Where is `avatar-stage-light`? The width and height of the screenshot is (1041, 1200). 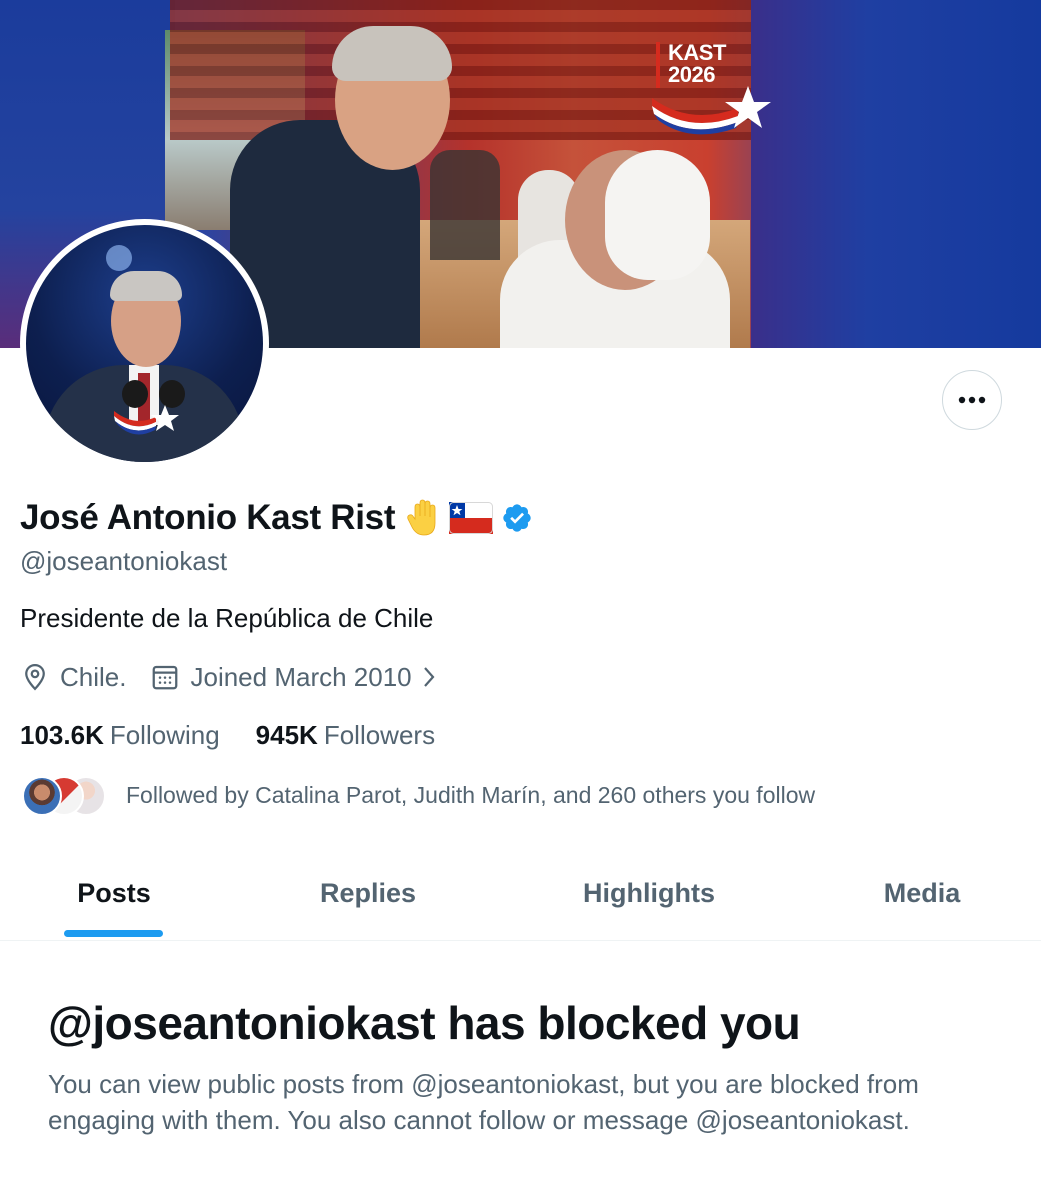 avatar-stage-light is located at coordinates (119, 258).